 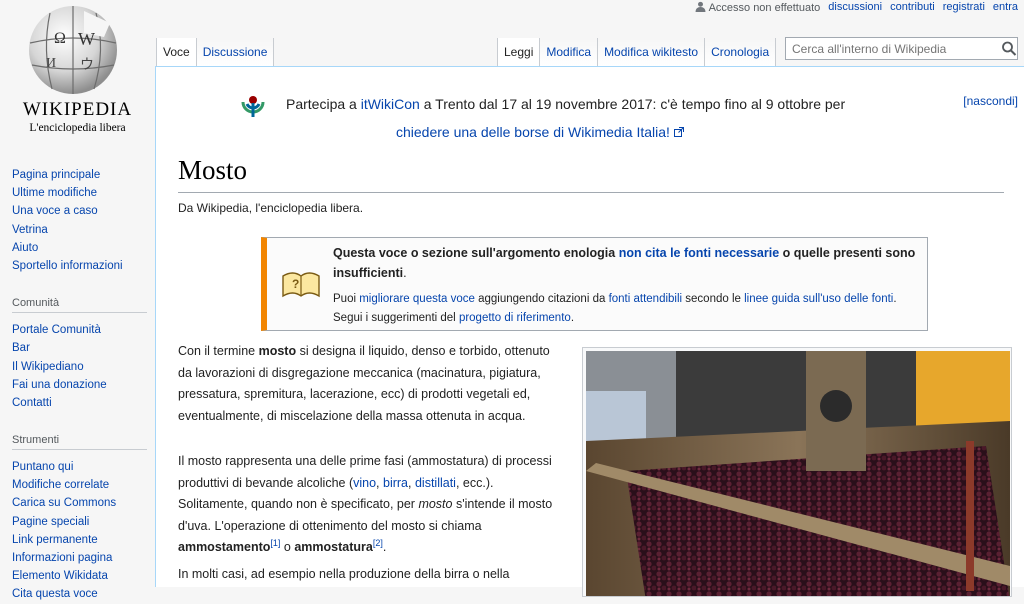 I want to click on sidebar-item-related-changes: Modifiche correlate, so click(x=82, y=485).